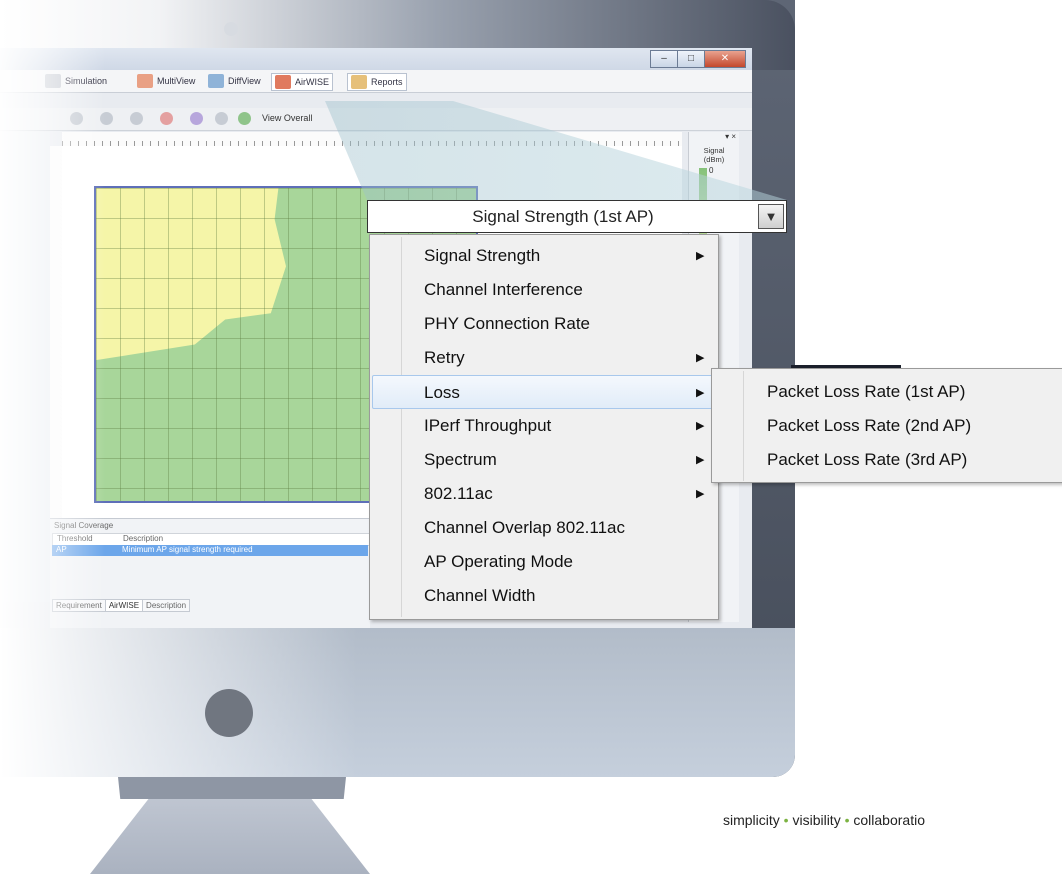 This screenshot has height=874, width=1062. What do you see at coordinates (444, 357) in the screenshot?
I see `menu-item-label: Retry` at bounding box center [444, 357].